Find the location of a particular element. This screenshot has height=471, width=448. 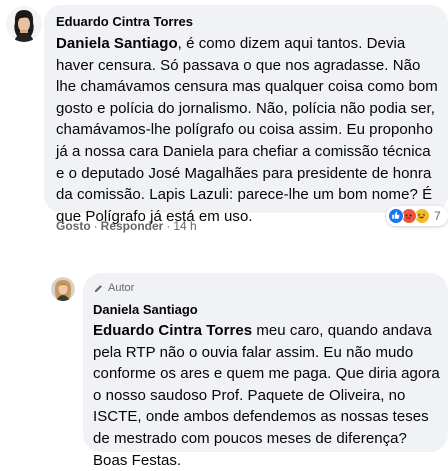

pencil-icon is located at coordinates (98, 288).